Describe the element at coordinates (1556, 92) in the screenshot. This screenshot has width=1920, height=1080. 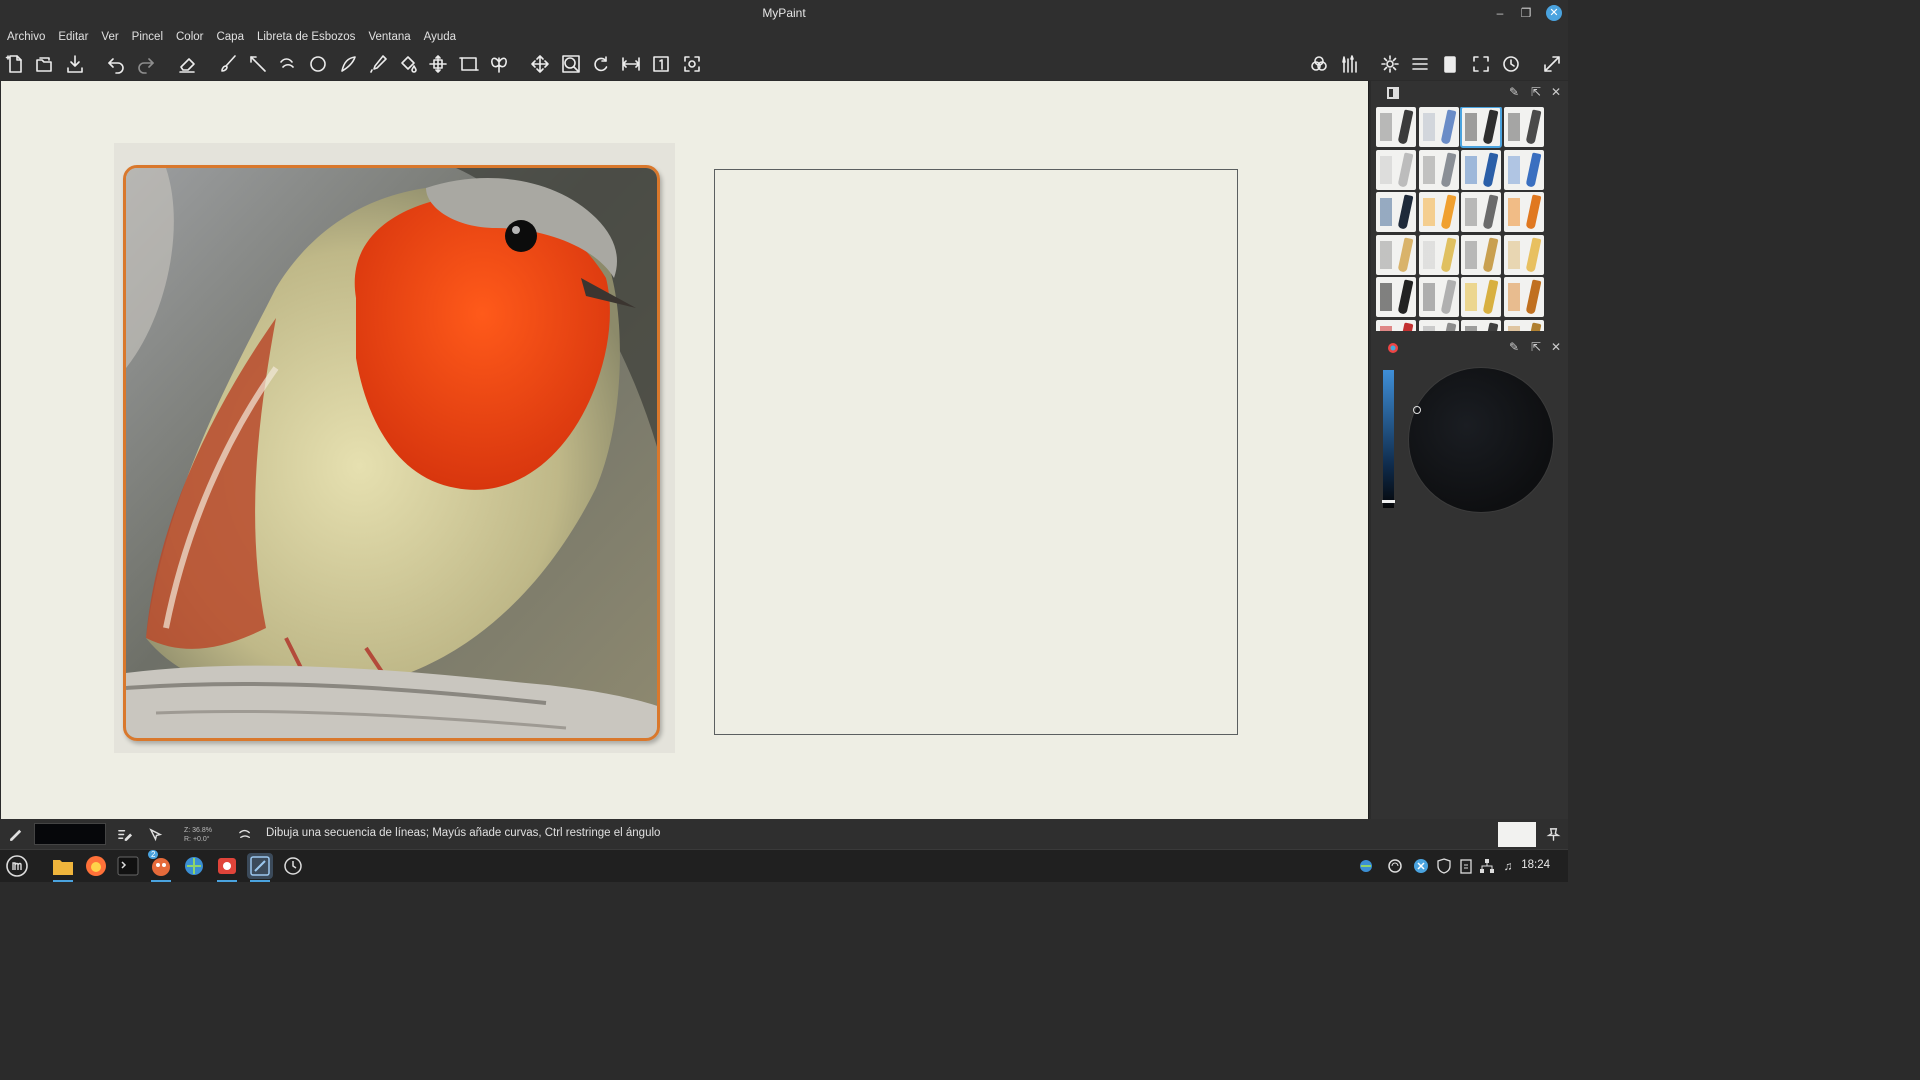
I see `panel-close-icon: ✕` at that location.